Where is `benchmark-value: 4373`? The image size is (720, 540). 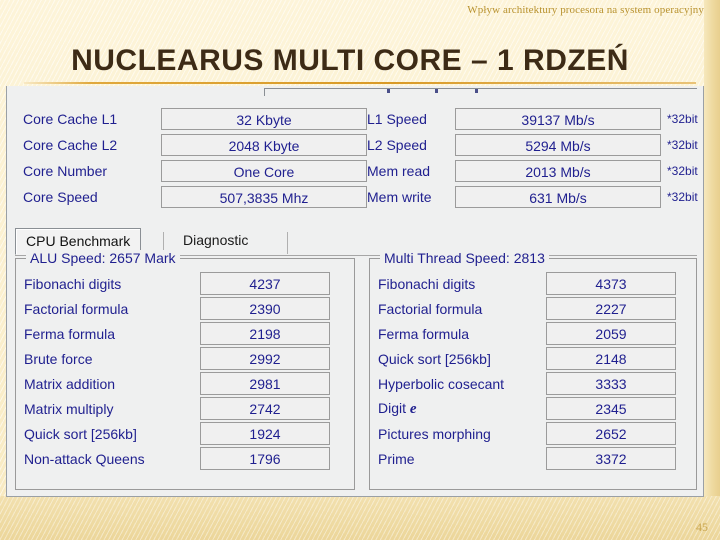 benchmark-value: 4373 is located at coordinates (611, 283).